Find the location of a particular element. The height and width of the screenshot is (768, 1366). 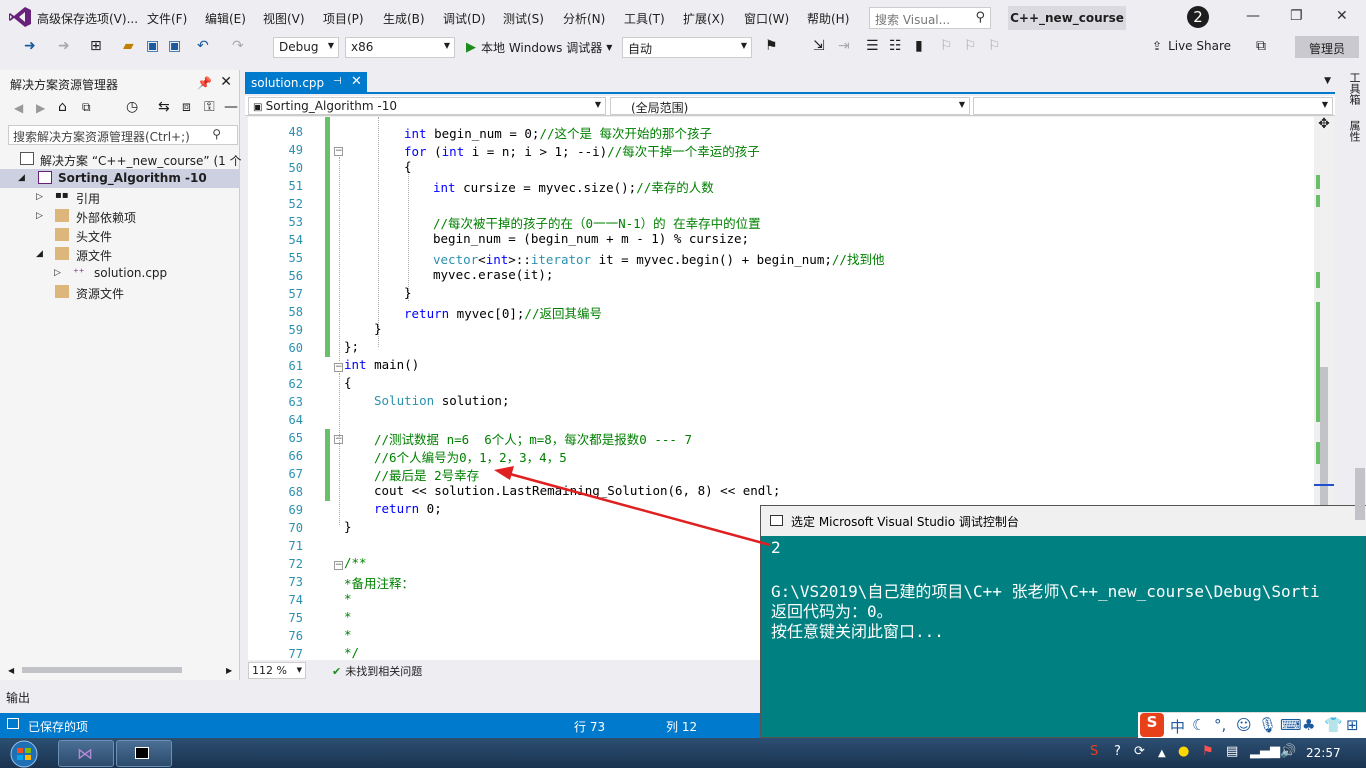

search-input: 搜索 Visual... ⚲ is located at coordinates (930, 18).